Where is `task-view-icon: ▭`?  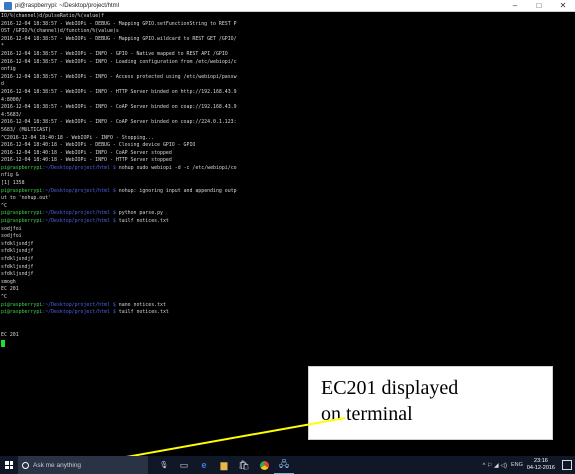
task-view-icon: ▭ is located at coordinates (184, 465).